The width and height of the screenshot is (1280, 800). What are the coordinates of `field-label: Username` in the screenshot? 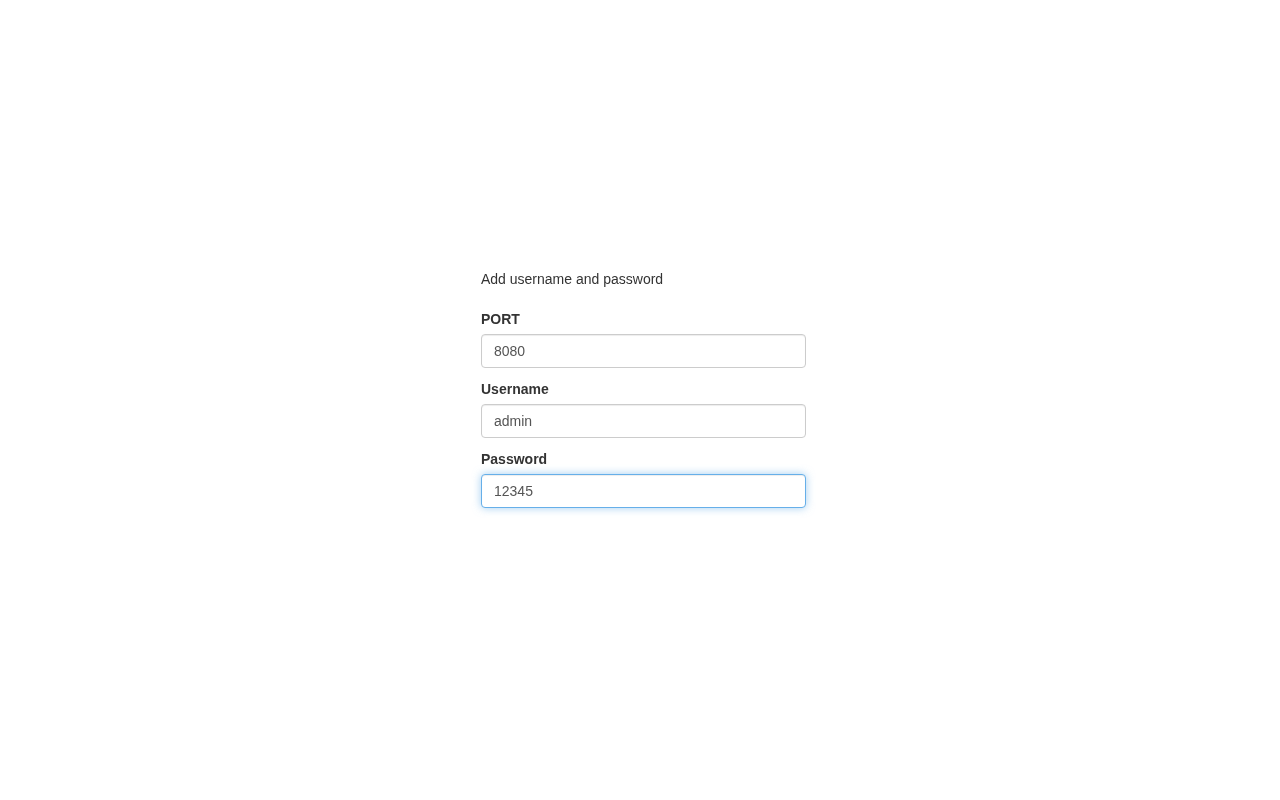 It's located at (515, 389).